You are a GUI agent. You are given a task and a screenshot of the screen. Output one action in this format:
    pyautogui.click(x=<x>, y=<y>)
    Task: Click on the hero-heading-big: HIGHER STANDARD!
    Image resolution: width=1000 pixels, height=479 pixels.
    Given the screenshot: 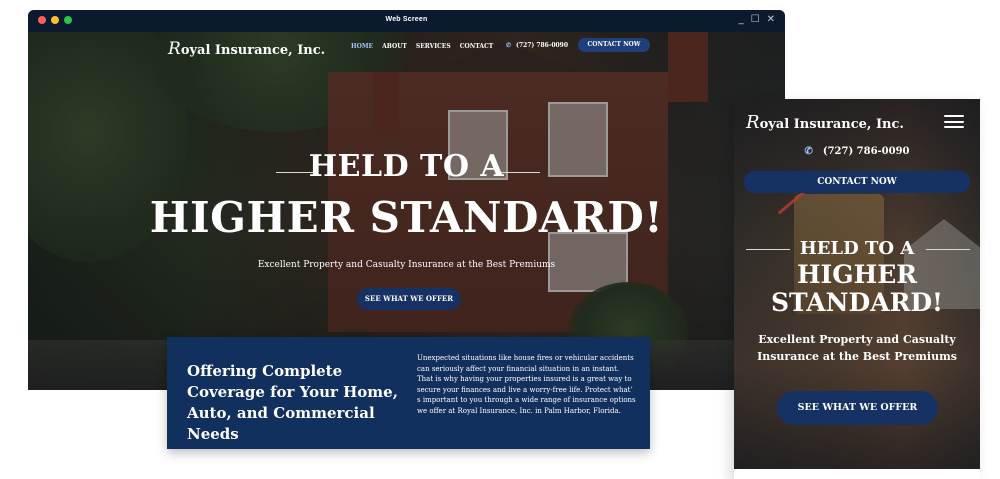 What is the action you would take?
    pyautogui.click(x=406, y=217)
    